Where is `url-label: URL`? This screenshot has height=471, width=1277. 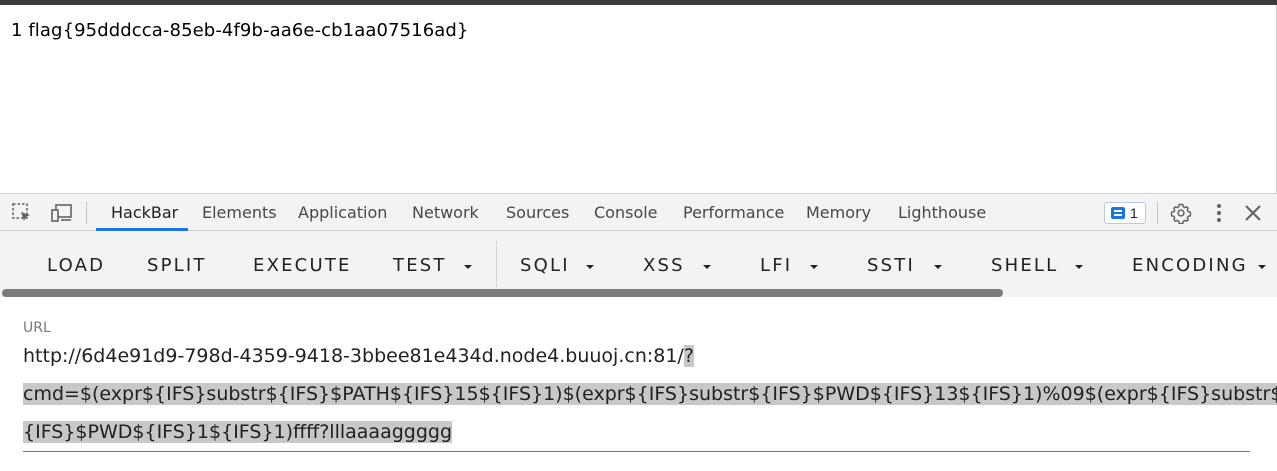
url-label: URL is located at coordinates (37, 328).